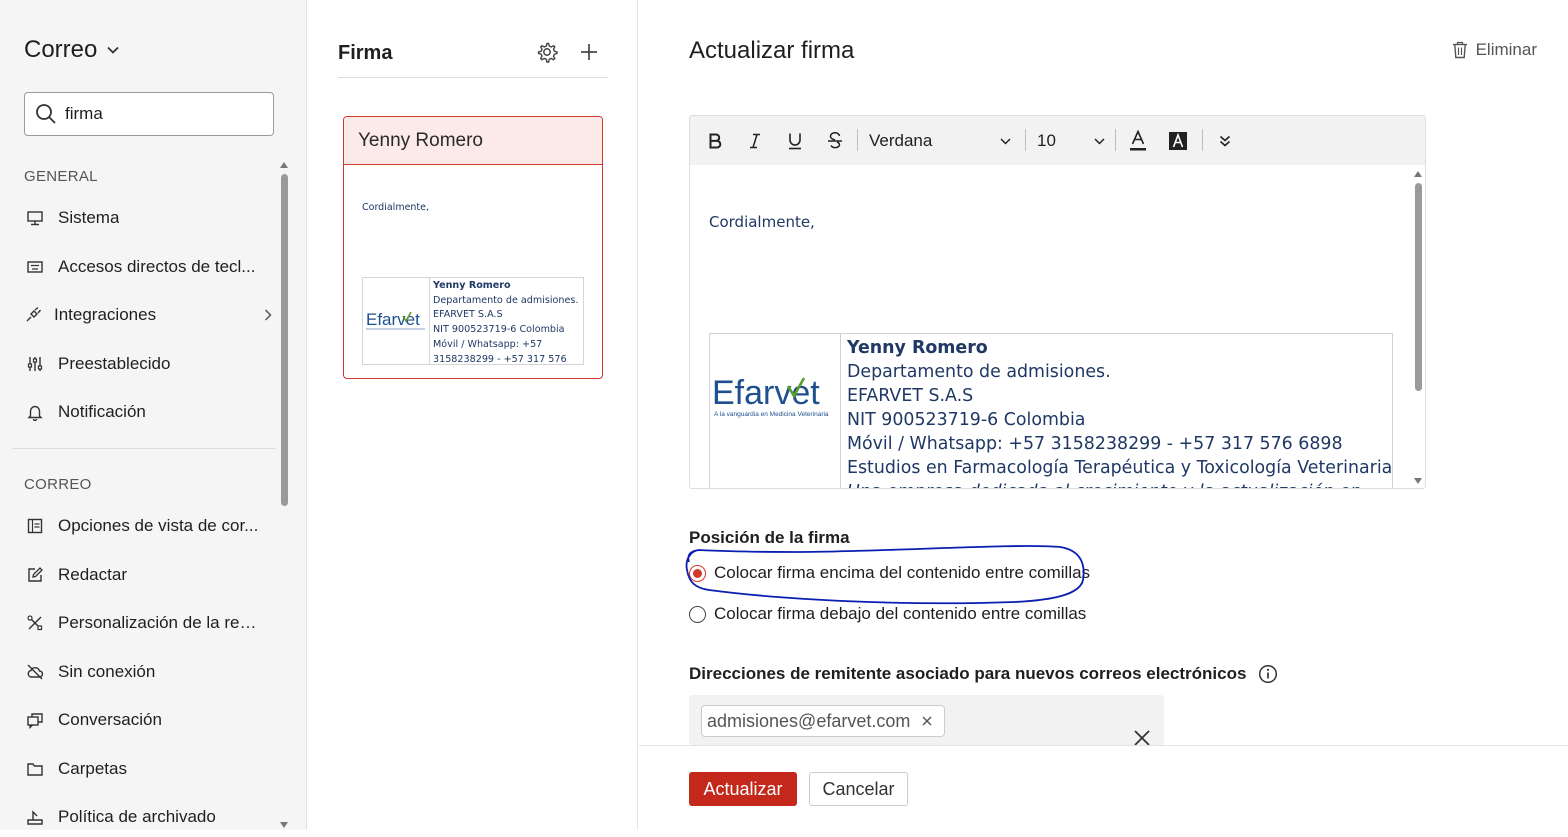  What do you see at coordinates (488, 344) in the screenshot?
I see `preview-sig-line: Móvil / Whatsapp: +57` at bounding box center [488, 344].